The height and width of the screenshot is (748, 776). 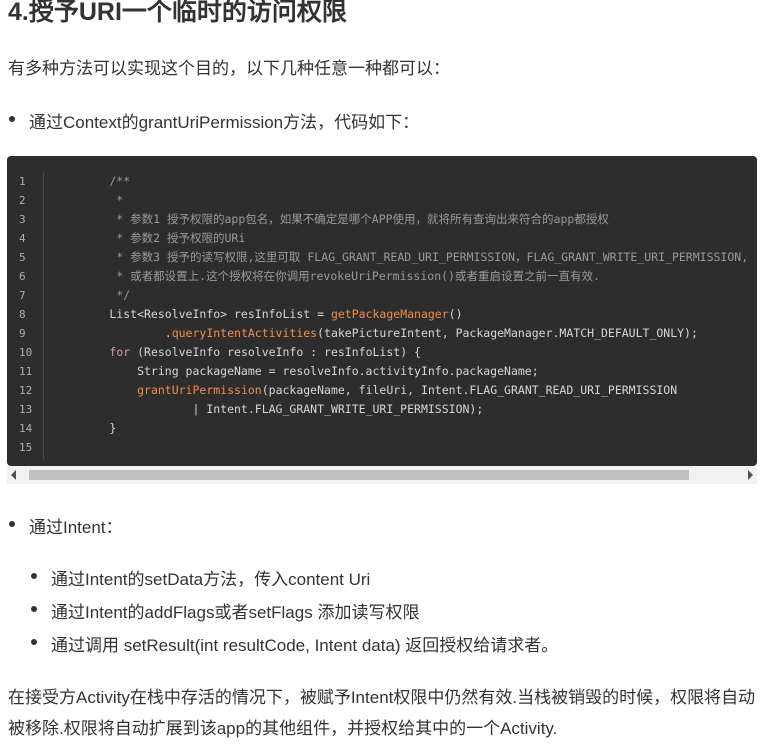 I want to click on scroll-right-arrow-icon, so click(x=750, y=475).